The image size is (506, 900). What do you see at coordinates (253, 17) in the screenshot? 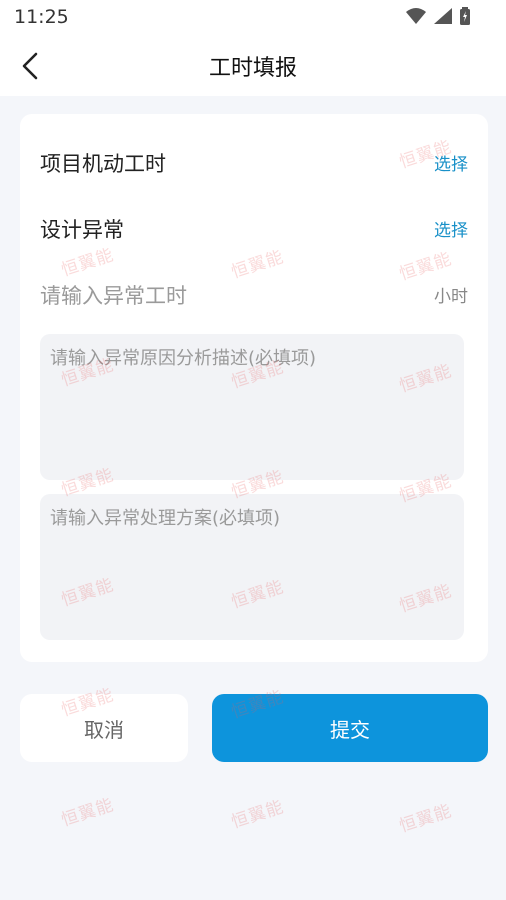
I see `status-bar: 11:25` at bounding box center [253, 17].